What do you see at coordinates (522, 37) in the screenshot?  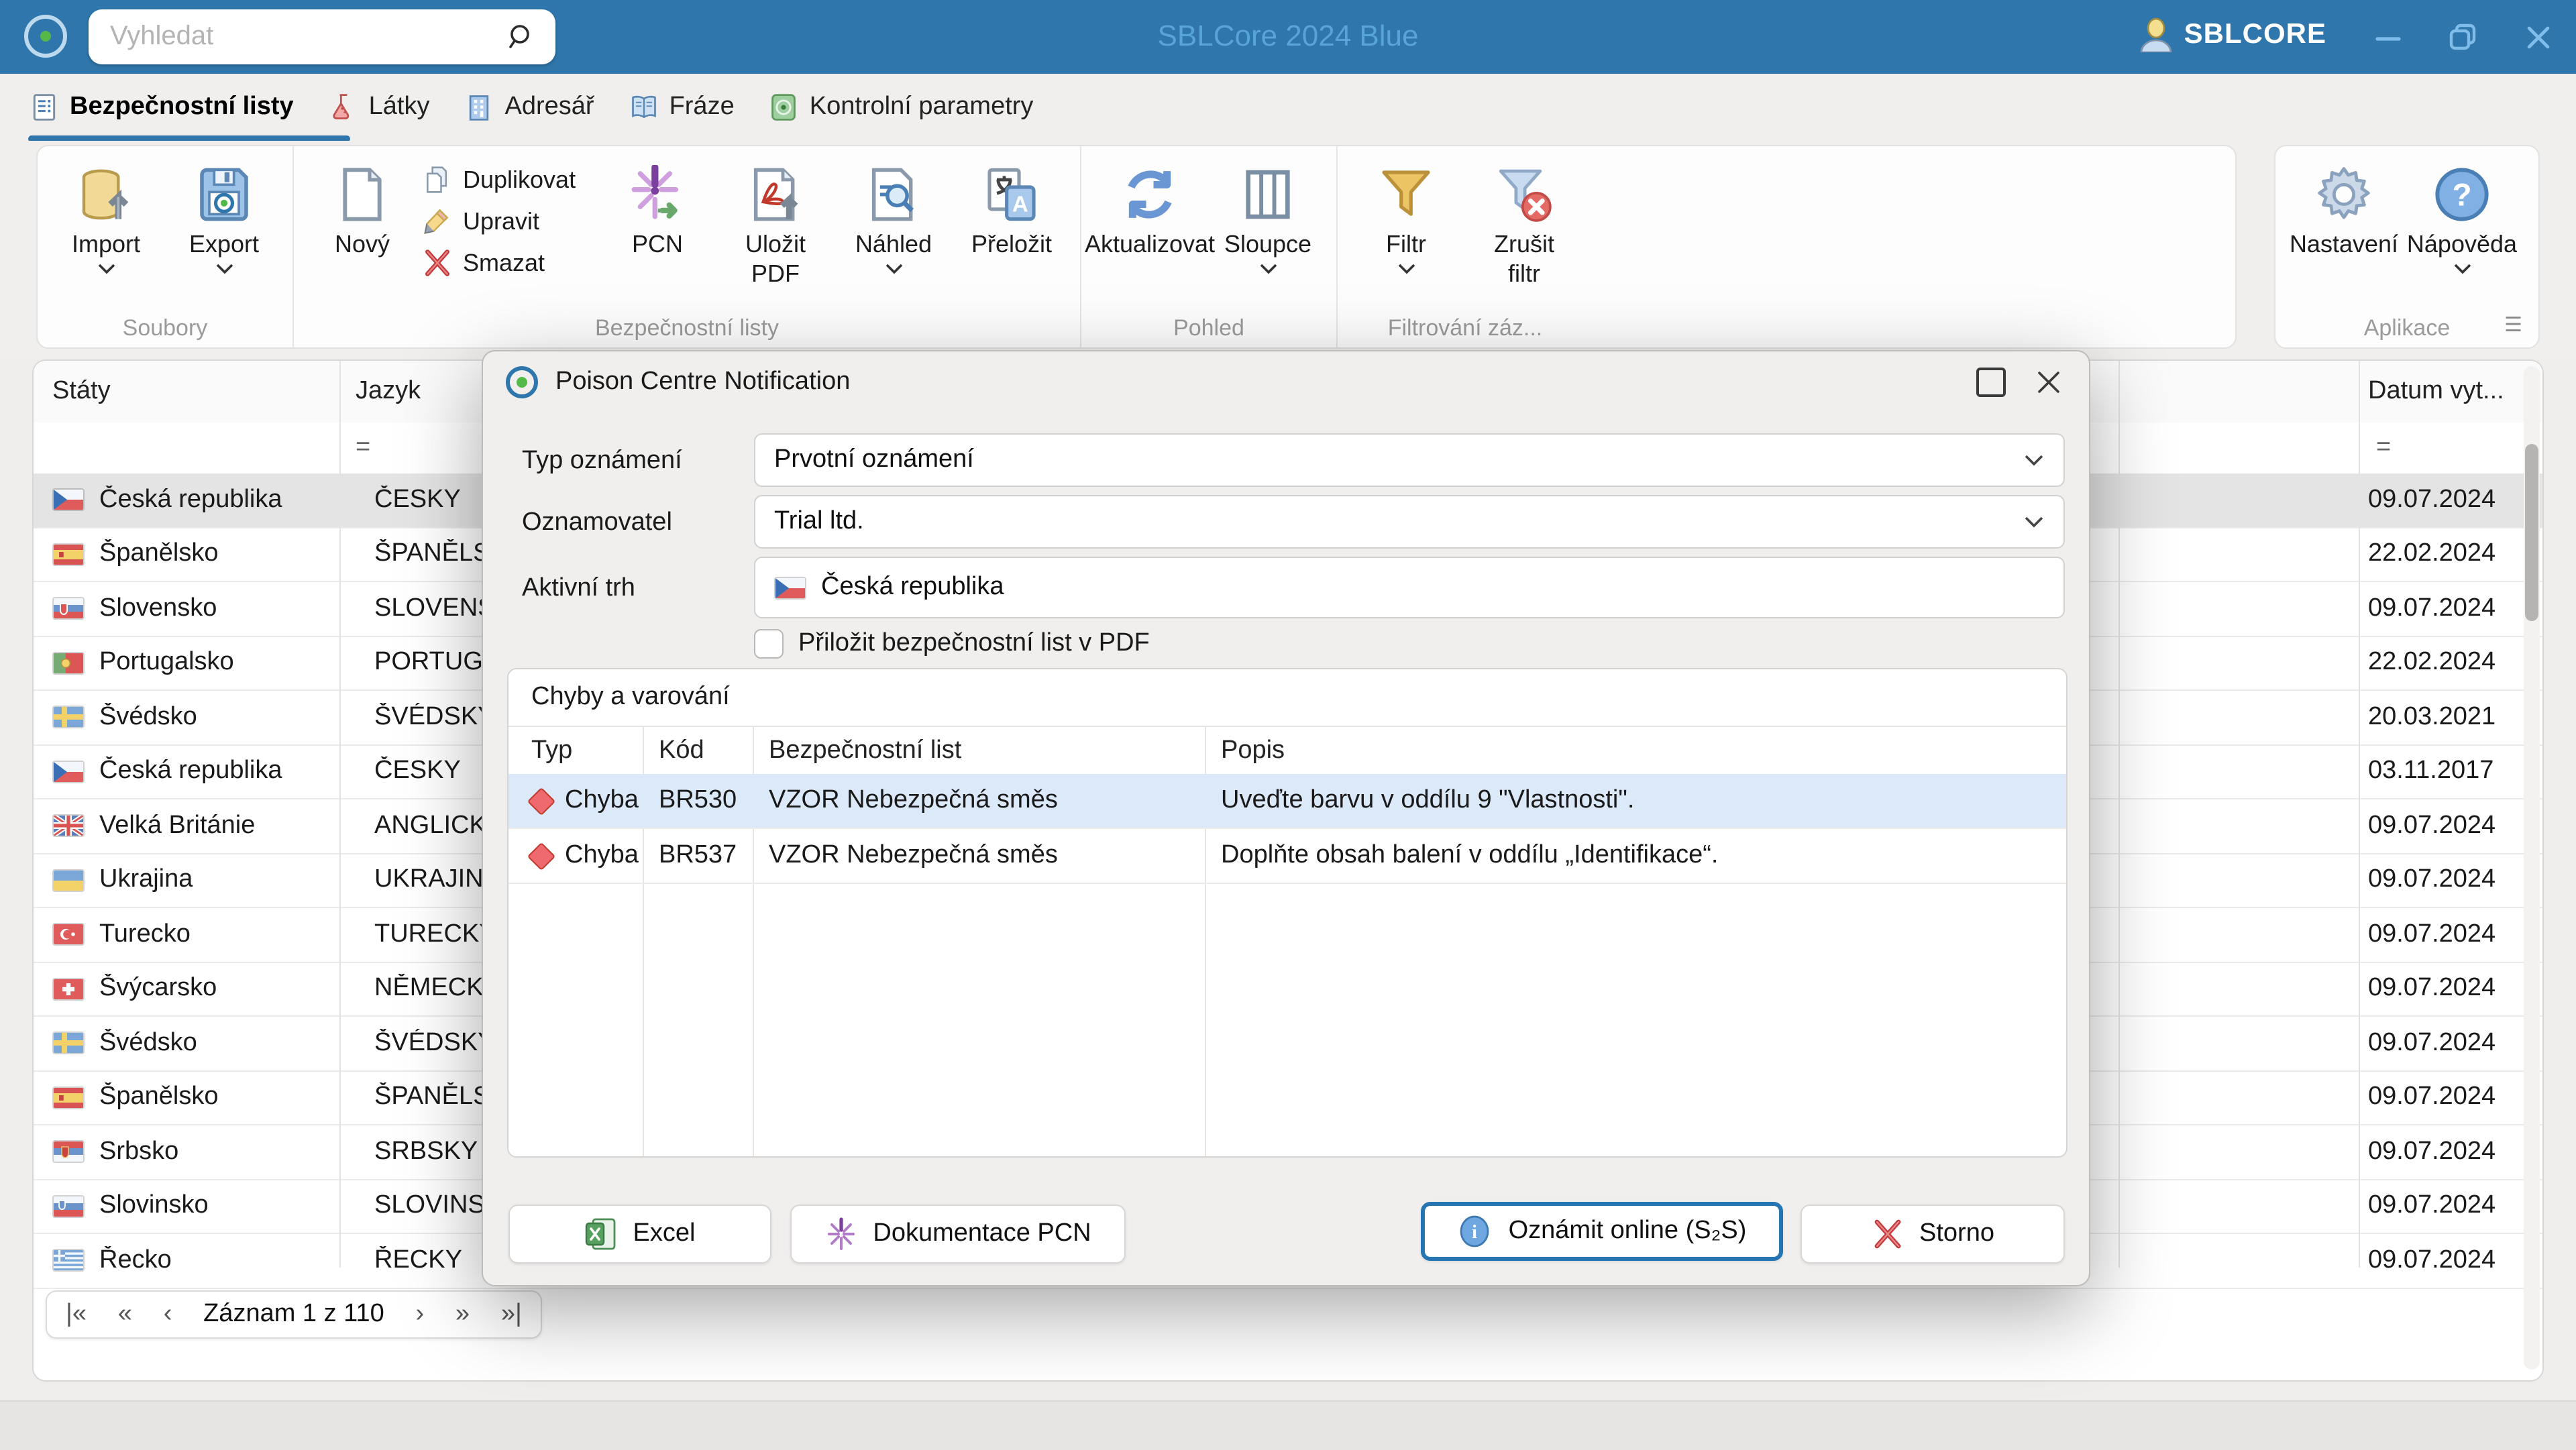 I see `search-icon` at bounding box center [522, 37].